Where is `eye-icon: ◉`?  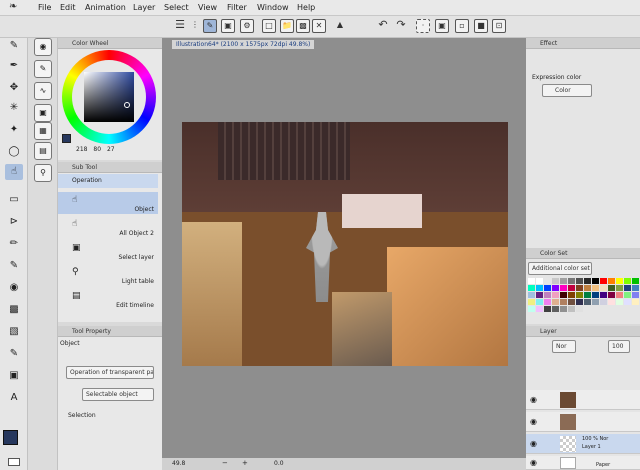
eye-icon: ◉ is located at coordinates (533, 421).